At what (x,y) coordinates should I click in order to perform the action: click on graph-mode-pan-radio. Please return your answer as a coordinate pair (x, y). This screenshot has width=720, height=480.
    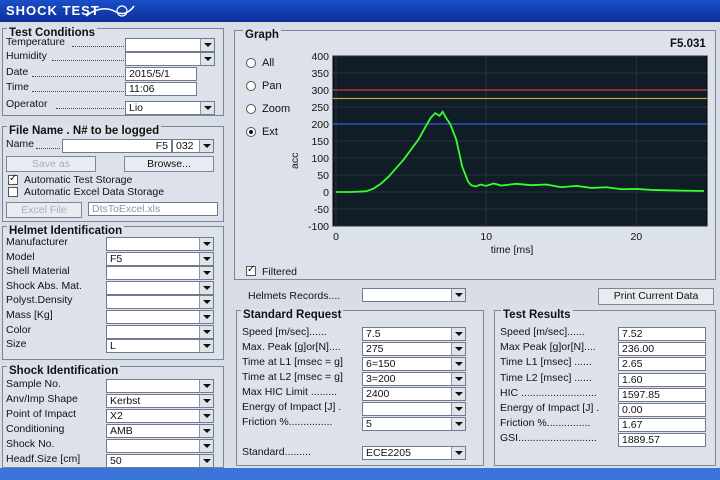
    Looking at the image, I should click on (251, 86).